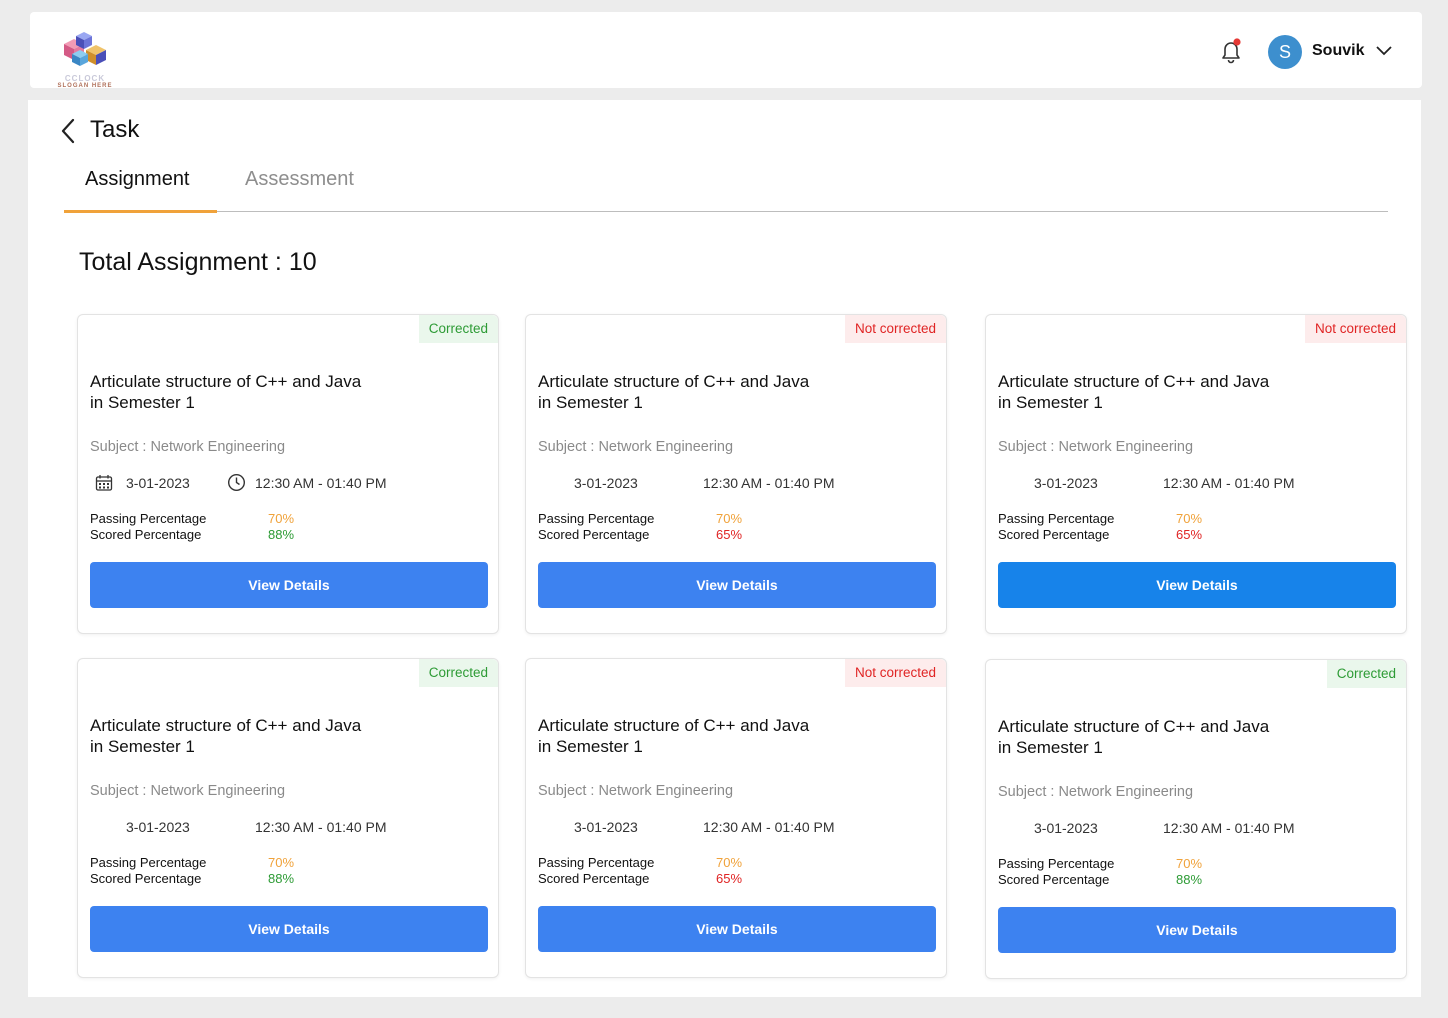  Describe the element at coordinates (1384, 50) in the screenshot. I see `chevron-down-icon` at that location.